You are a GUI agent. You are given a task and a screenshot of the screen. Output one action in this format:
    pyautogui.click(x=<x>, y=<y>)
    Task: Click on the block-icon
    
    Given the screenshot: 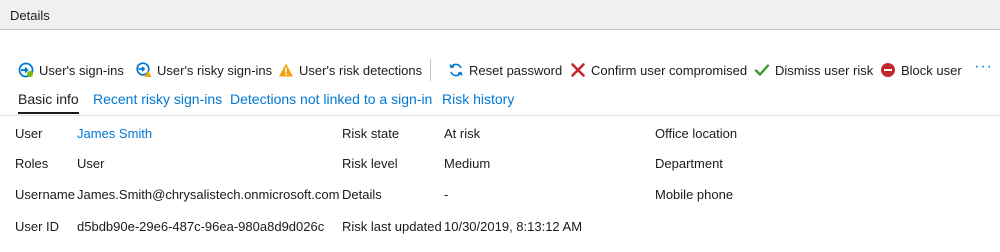 What is the action you would take?
    pyautogui.click(x=888, y=70)
    